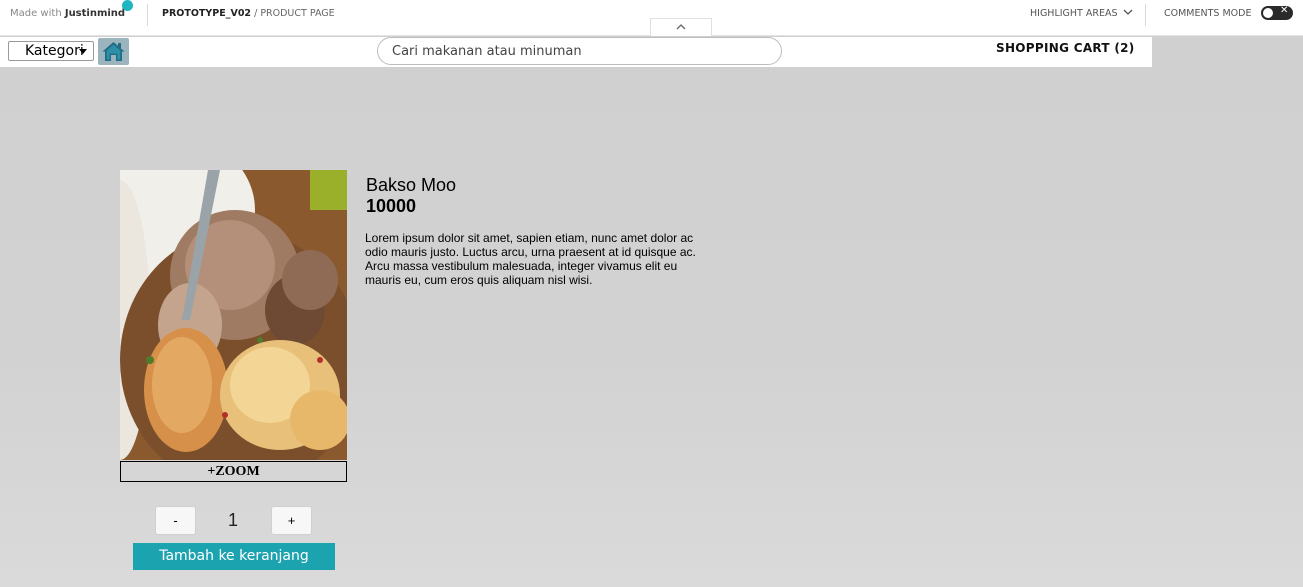  Describe the element at coordinates (1065, 48) in the screenshot. I see `shopping-cart-link: SHOPPING CART (2)` at that location.